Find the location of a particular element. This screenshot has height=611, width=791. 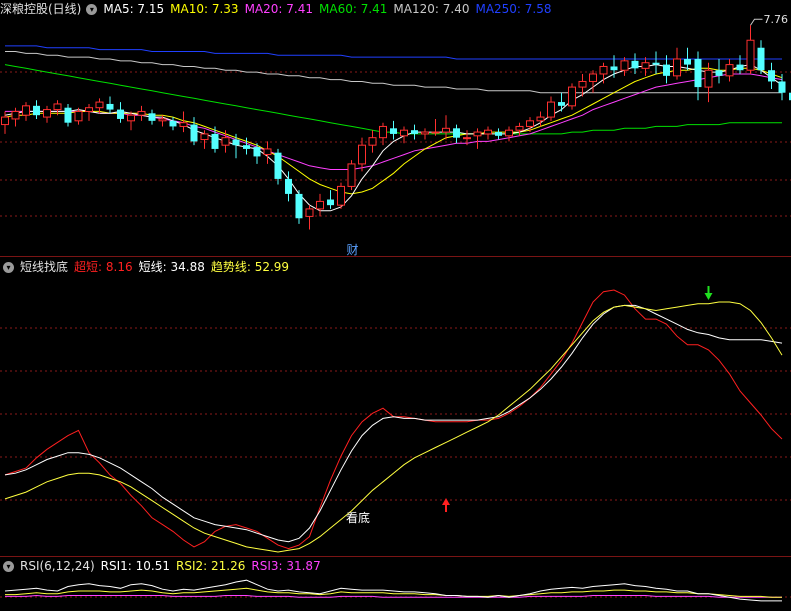

rsi1-label: RSI1: 10.51 is located at coordinates (135, 566).